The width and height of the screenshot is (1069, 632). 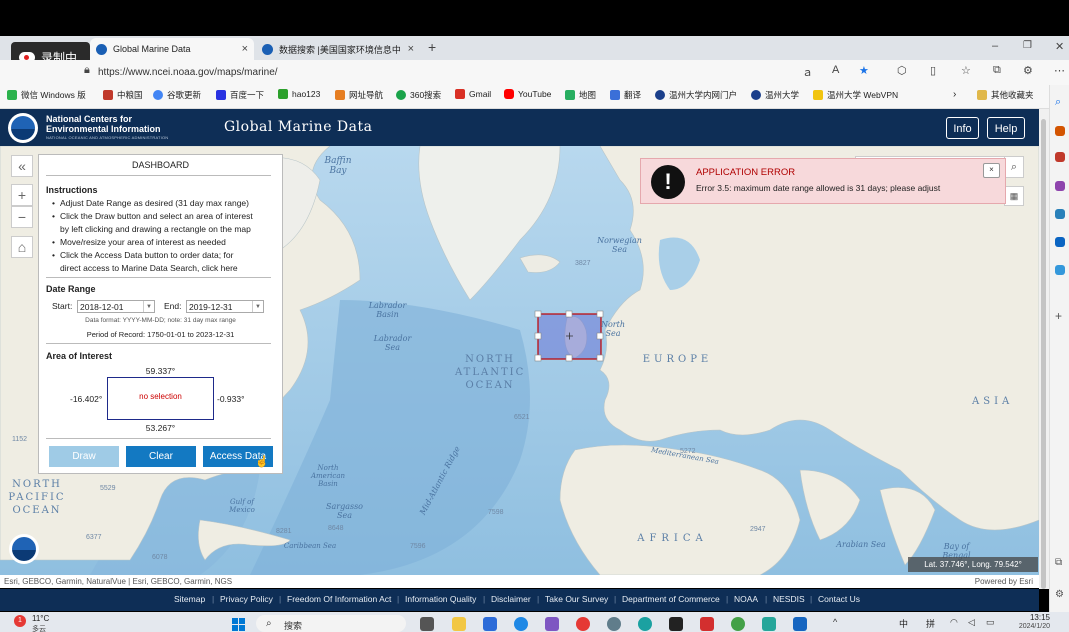 What do you see at coordinates (359, 95) in the screenshot?
I see `bookmark-item: 网址导航` at bounding box center [359, 95].